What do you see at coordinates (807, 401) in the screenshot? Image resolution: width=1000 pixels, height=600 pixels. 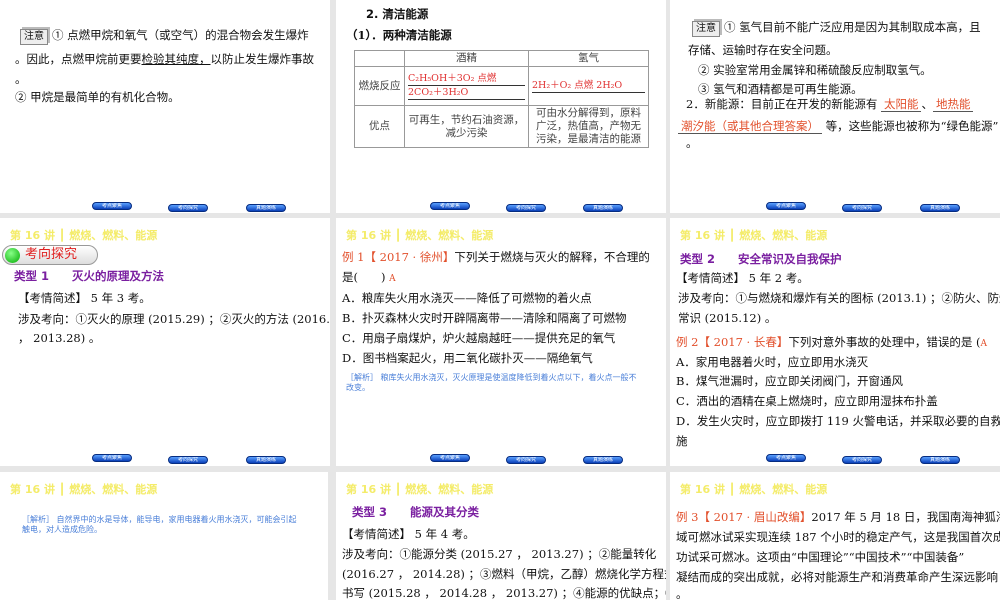 I see `option-c: C．洒出的酒精在桌上燃烧时，应立即用湿抹布扑盖` at bounding box center [807, 401].